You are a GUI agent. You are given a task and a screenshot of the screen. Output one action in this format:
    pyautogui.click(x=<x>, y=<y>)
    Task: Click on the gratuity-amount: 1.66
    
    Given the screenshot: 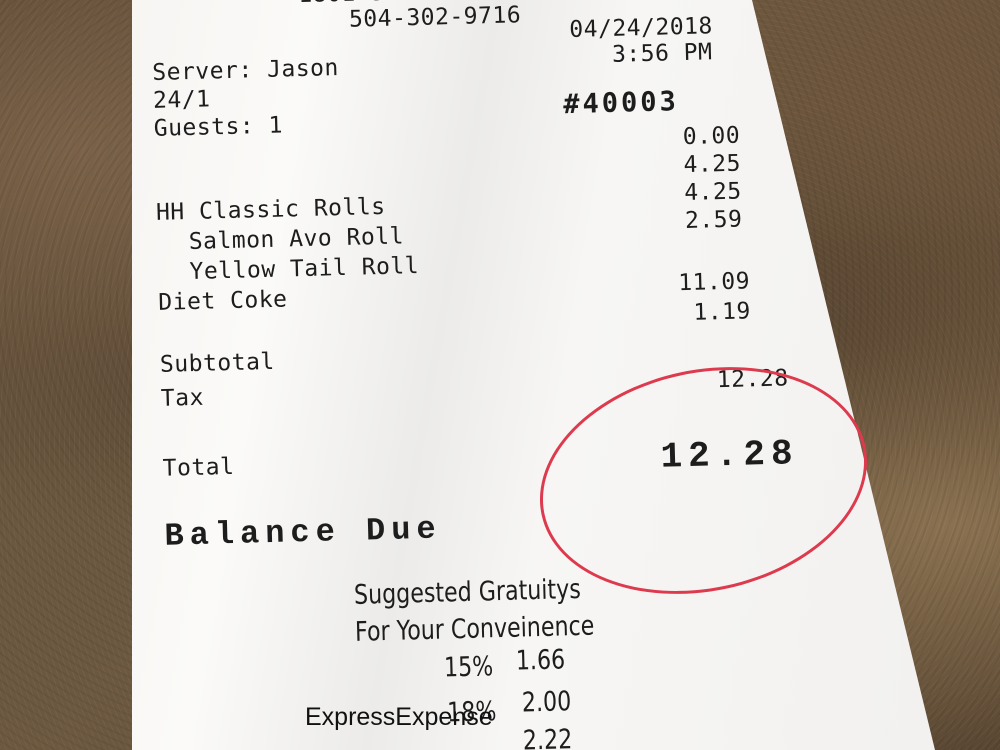 What is the action you would take?
    pyautogui.click(x=540, y=660)
    